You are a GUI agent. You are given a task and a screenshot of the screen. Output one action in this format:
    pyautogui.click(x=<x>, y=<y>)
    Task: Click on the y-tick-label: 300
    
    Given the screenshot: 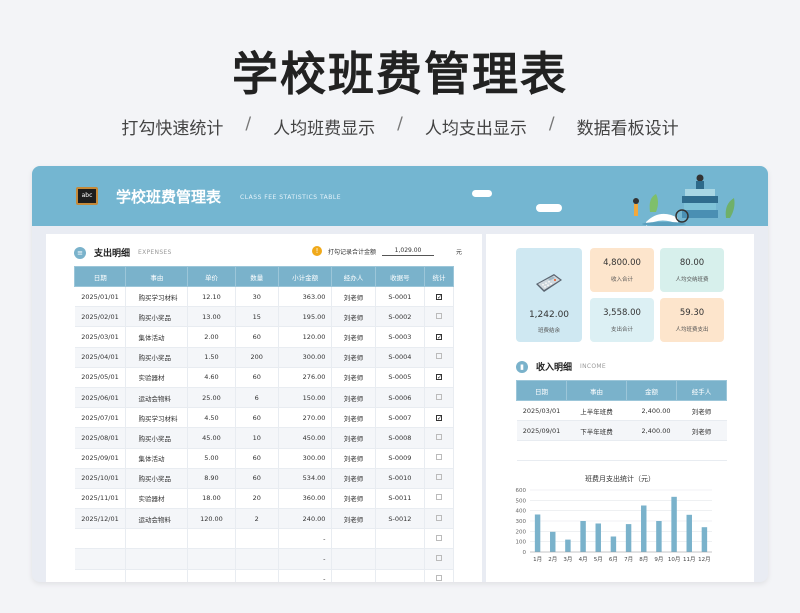 What is the action you would take?
    pyautogui.click(x=521, y=522)
    